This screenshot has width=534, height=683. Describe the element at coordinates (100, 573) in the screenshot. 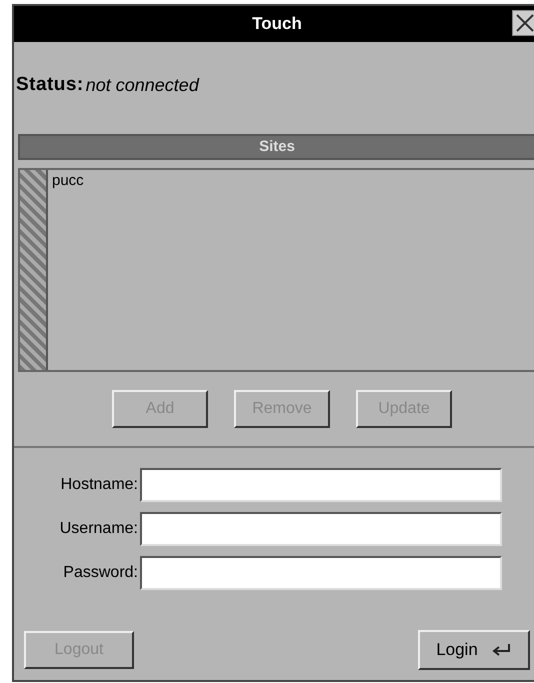

I see `field-label: Password:` at that location.